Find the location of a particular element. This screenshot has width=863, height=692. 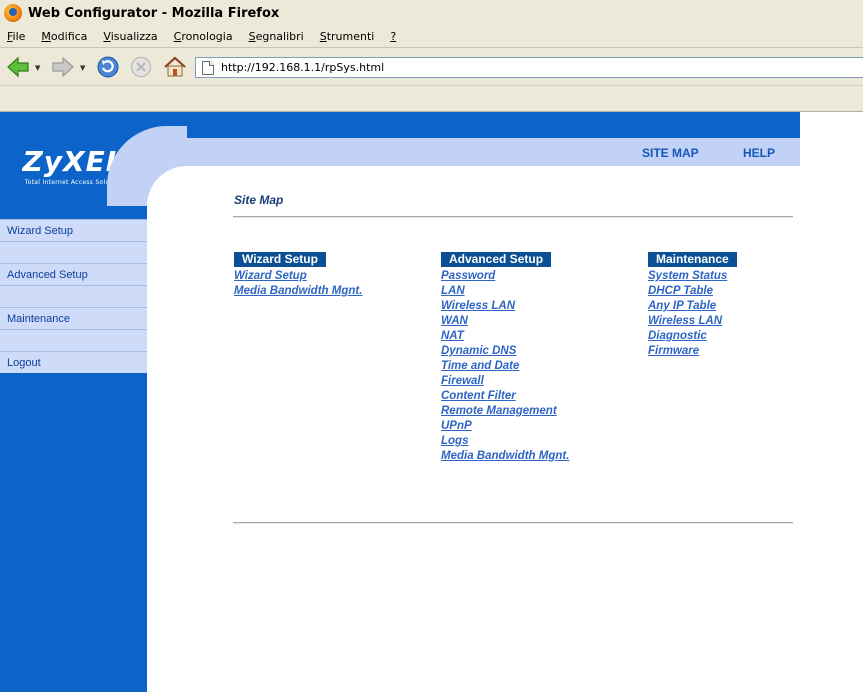

menu-strumenti: Strumenti is located at coordinates (347, 36).